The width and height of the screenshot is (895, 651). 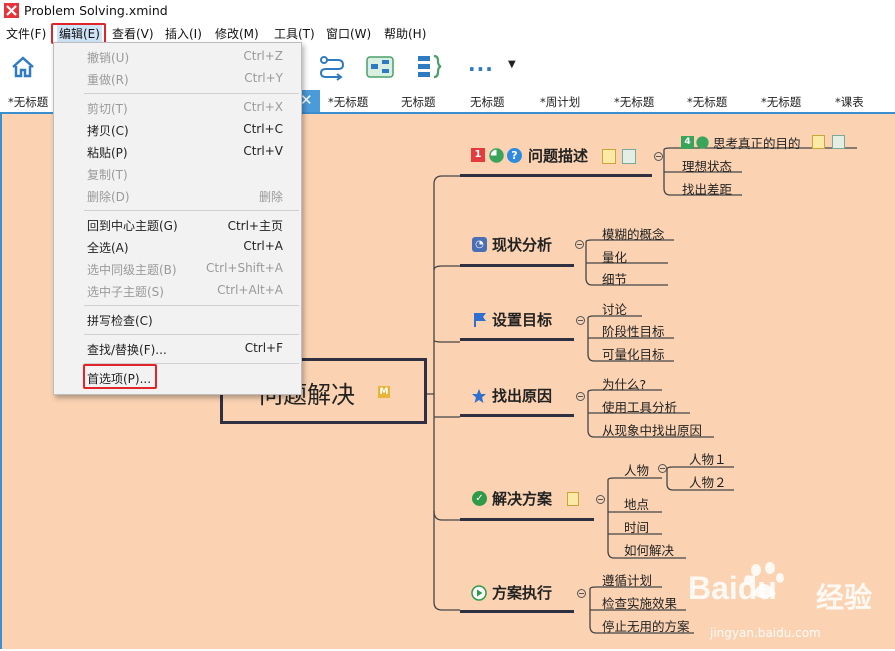 I want to click on menu-insert: 插入(I), so click(x=183, y=33).